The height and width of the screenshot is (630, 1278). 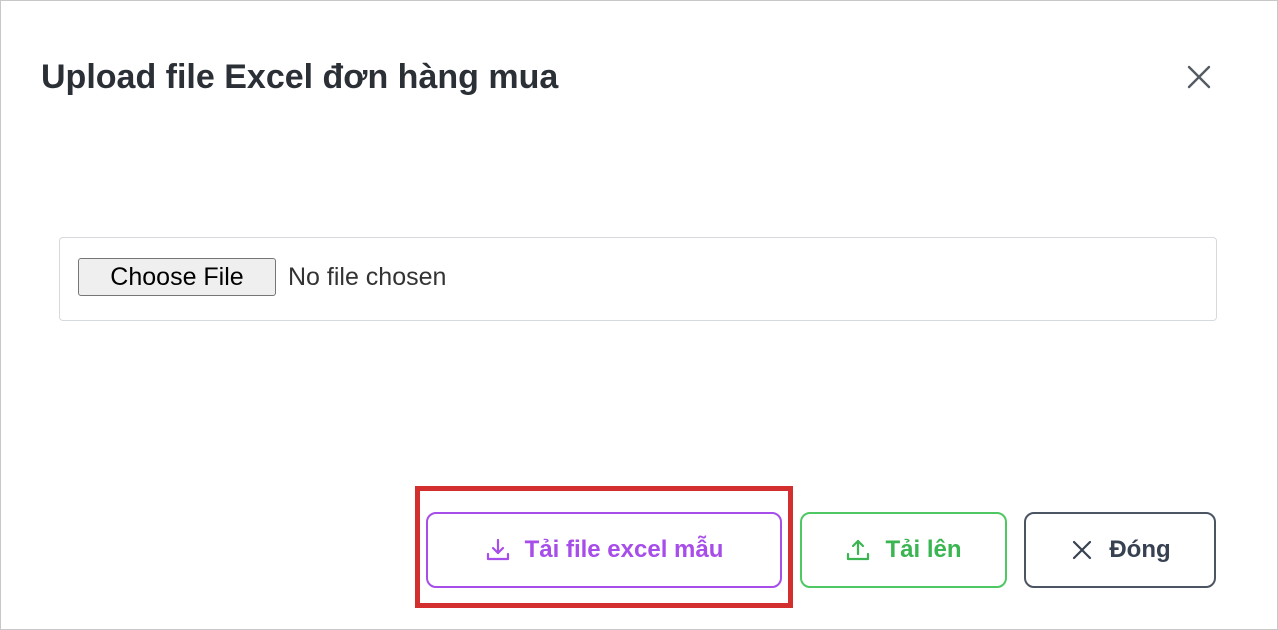 I want to click on upload-label: Tải lên, so click(x=923, y=549).